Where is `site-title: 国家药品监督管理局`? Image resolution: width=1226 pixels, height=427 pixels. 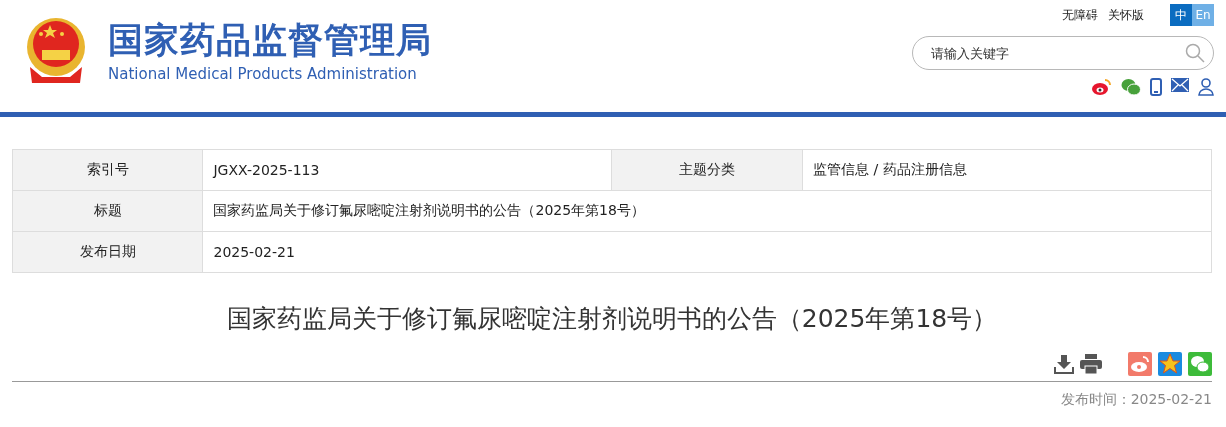 site-title: 国家药品监督管理局 is located at coordinates (270, 40).